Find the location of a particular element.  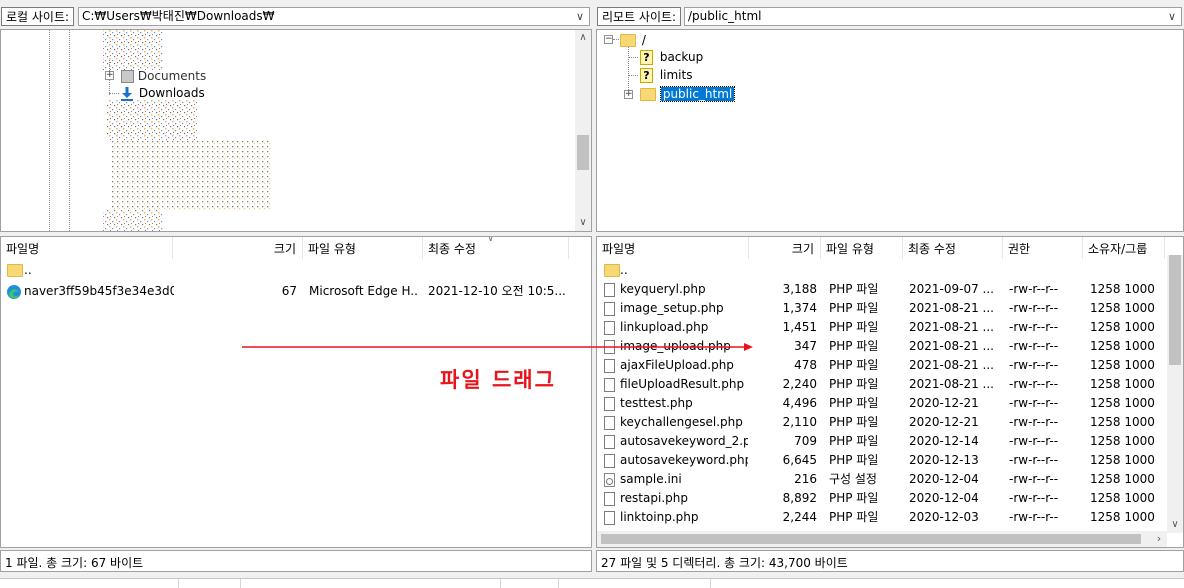

file-size: 6,645 is located at coordinates (799, 460).